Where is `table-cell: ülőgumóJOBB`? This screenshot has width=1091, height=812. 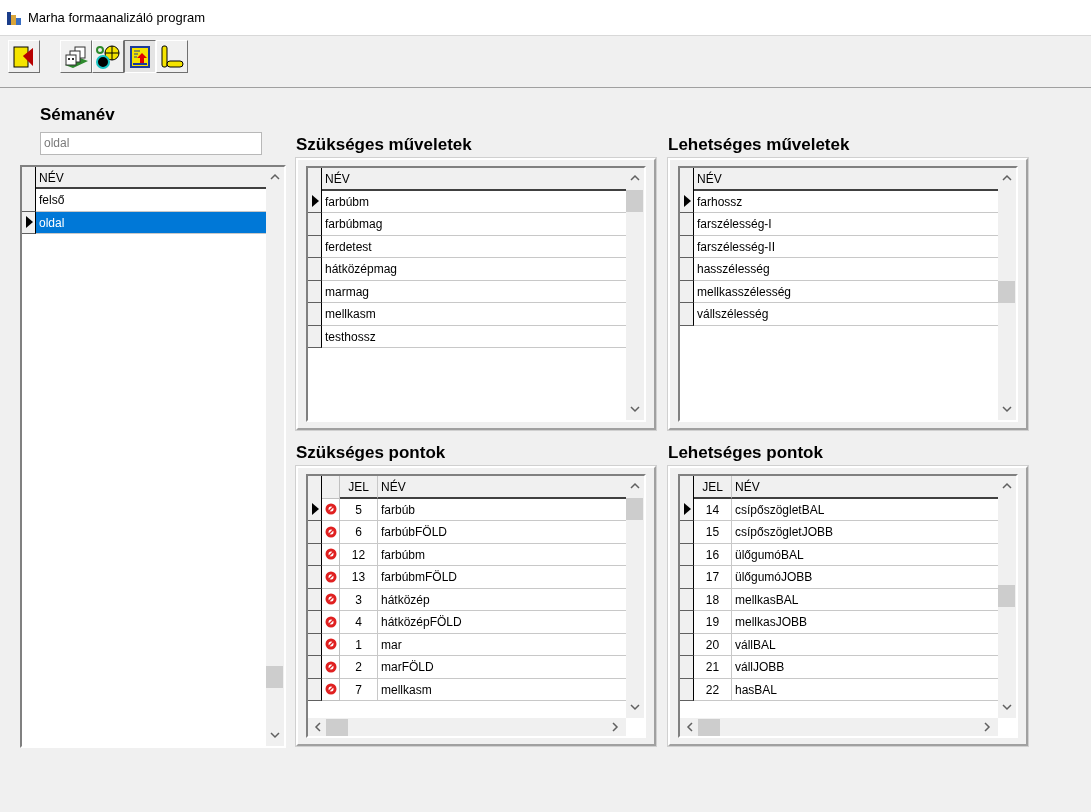 table-cell: ülőgumóJOBB is located at coordinates (865, 577).